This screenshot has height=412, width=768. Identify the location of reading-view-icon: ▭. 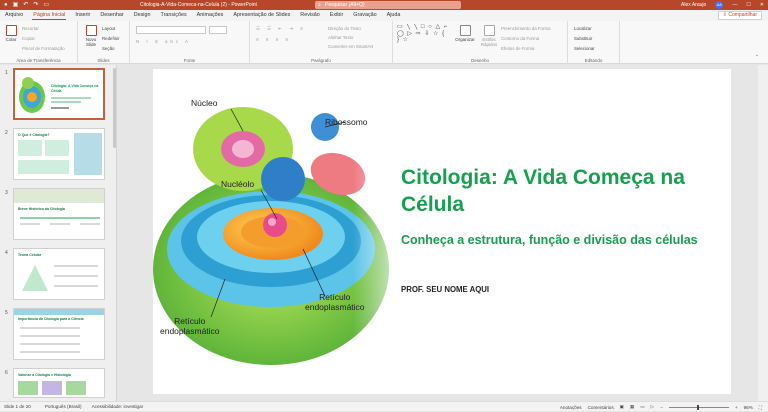
(642, 407).